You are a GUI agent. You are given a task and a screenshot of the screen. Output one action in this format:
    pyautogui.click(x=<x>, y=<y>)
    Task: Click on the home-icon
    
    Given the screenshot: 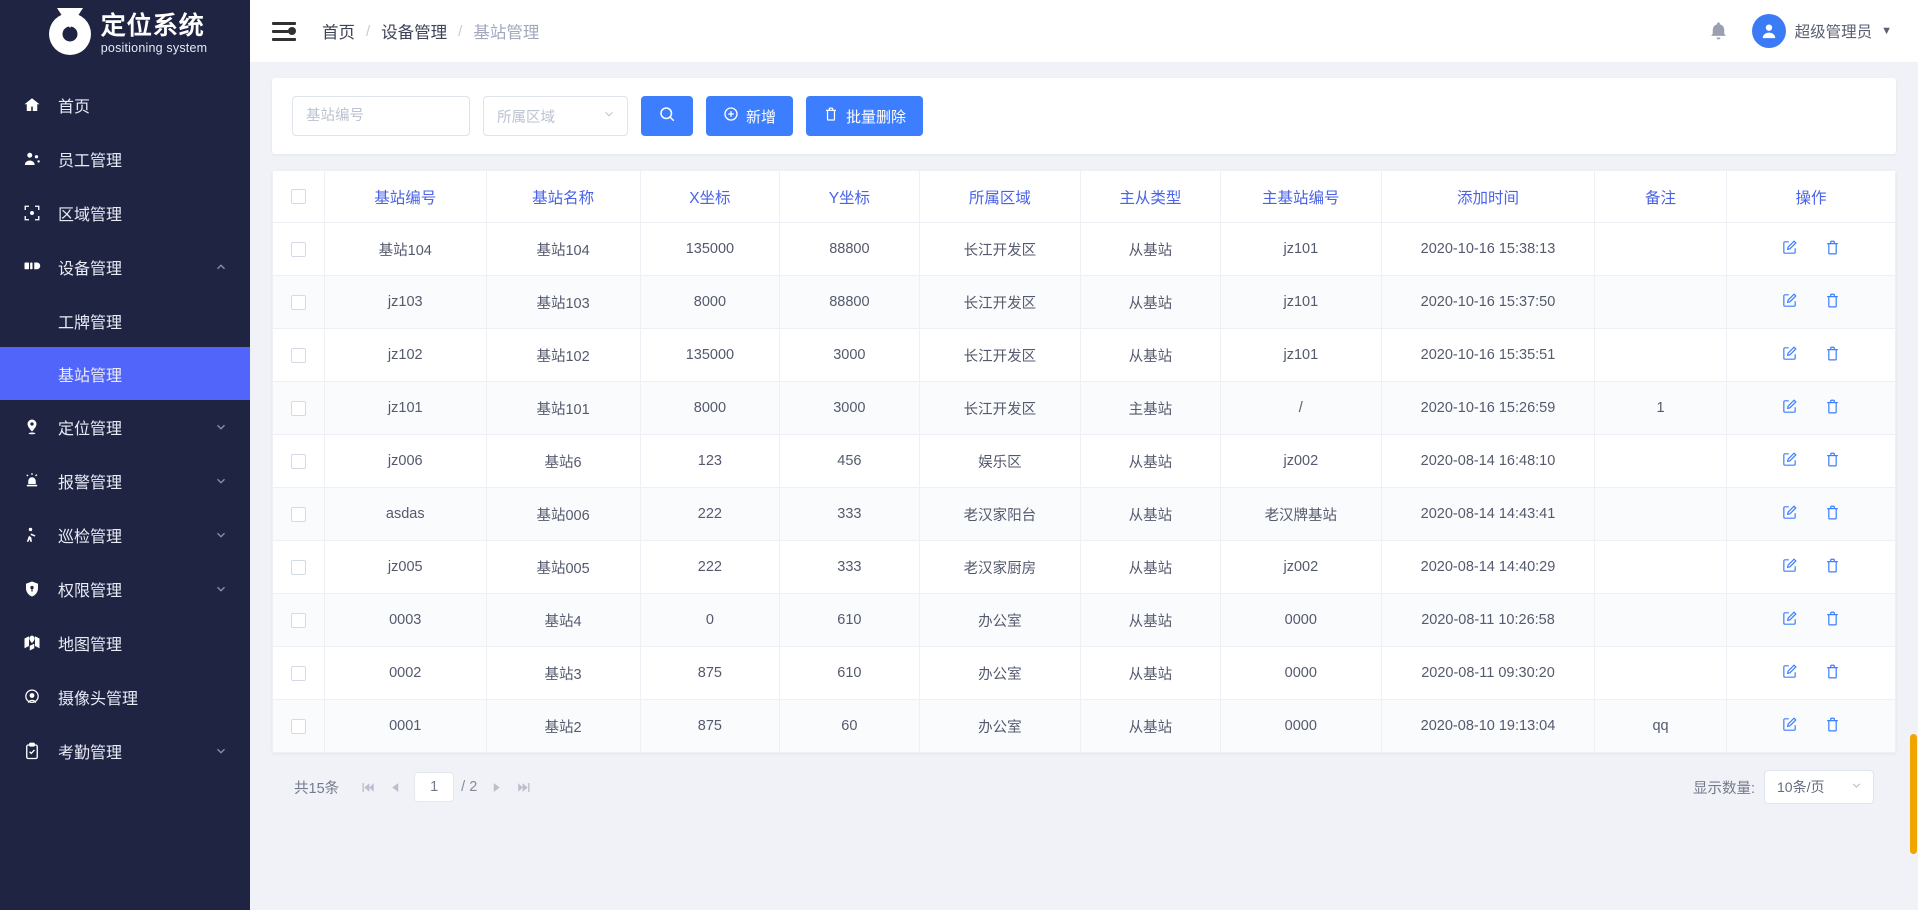 What is the action you would take?
    pyautogui.click(x=32, y=105)
    